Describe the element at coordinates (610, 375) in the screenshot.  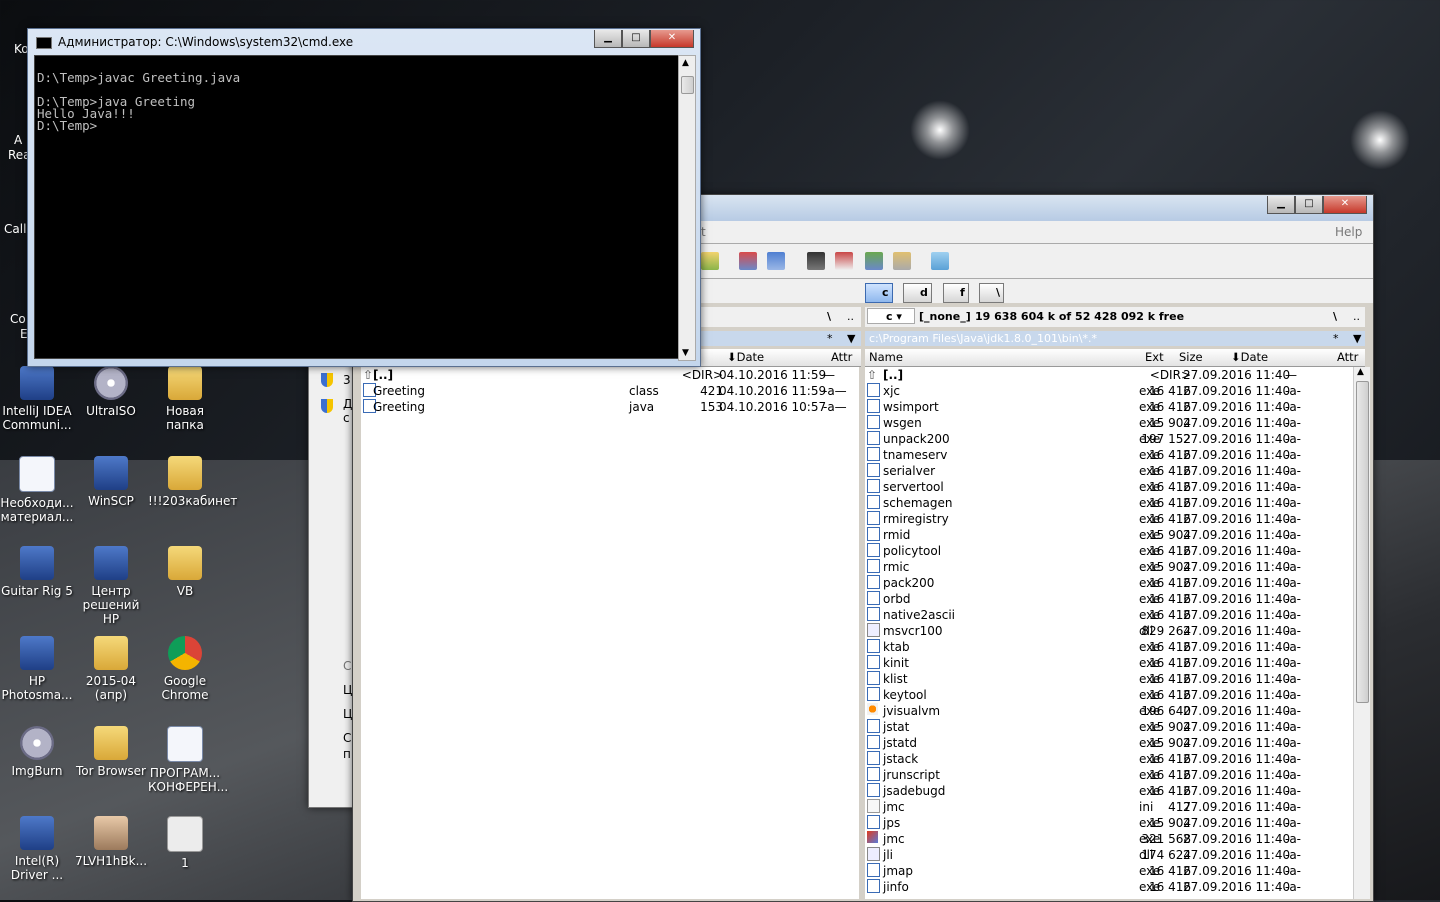
I see `file-row: ⇧ [..] <DIR> 04.10.2016 11:59—` at that location.